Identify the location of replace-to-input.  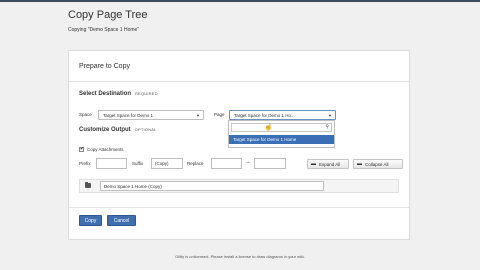
(270, 163).